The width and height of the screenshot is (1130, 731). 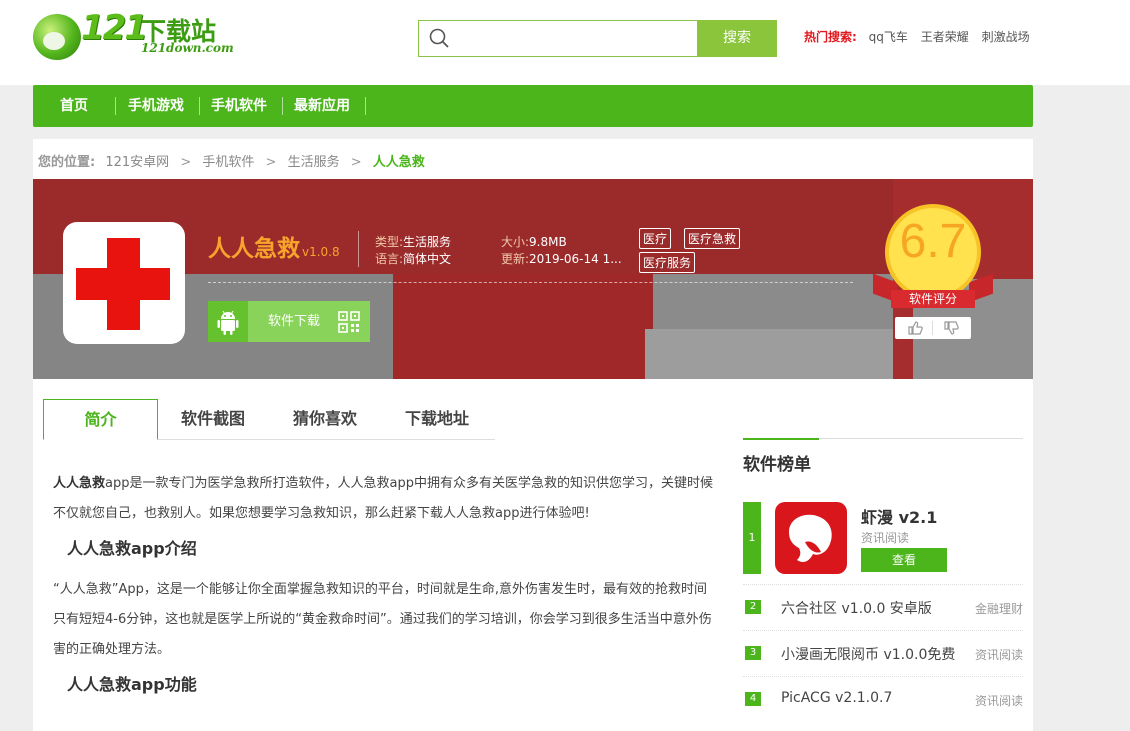 I want to click on logo-number: 121, so click(x=114, y=28).